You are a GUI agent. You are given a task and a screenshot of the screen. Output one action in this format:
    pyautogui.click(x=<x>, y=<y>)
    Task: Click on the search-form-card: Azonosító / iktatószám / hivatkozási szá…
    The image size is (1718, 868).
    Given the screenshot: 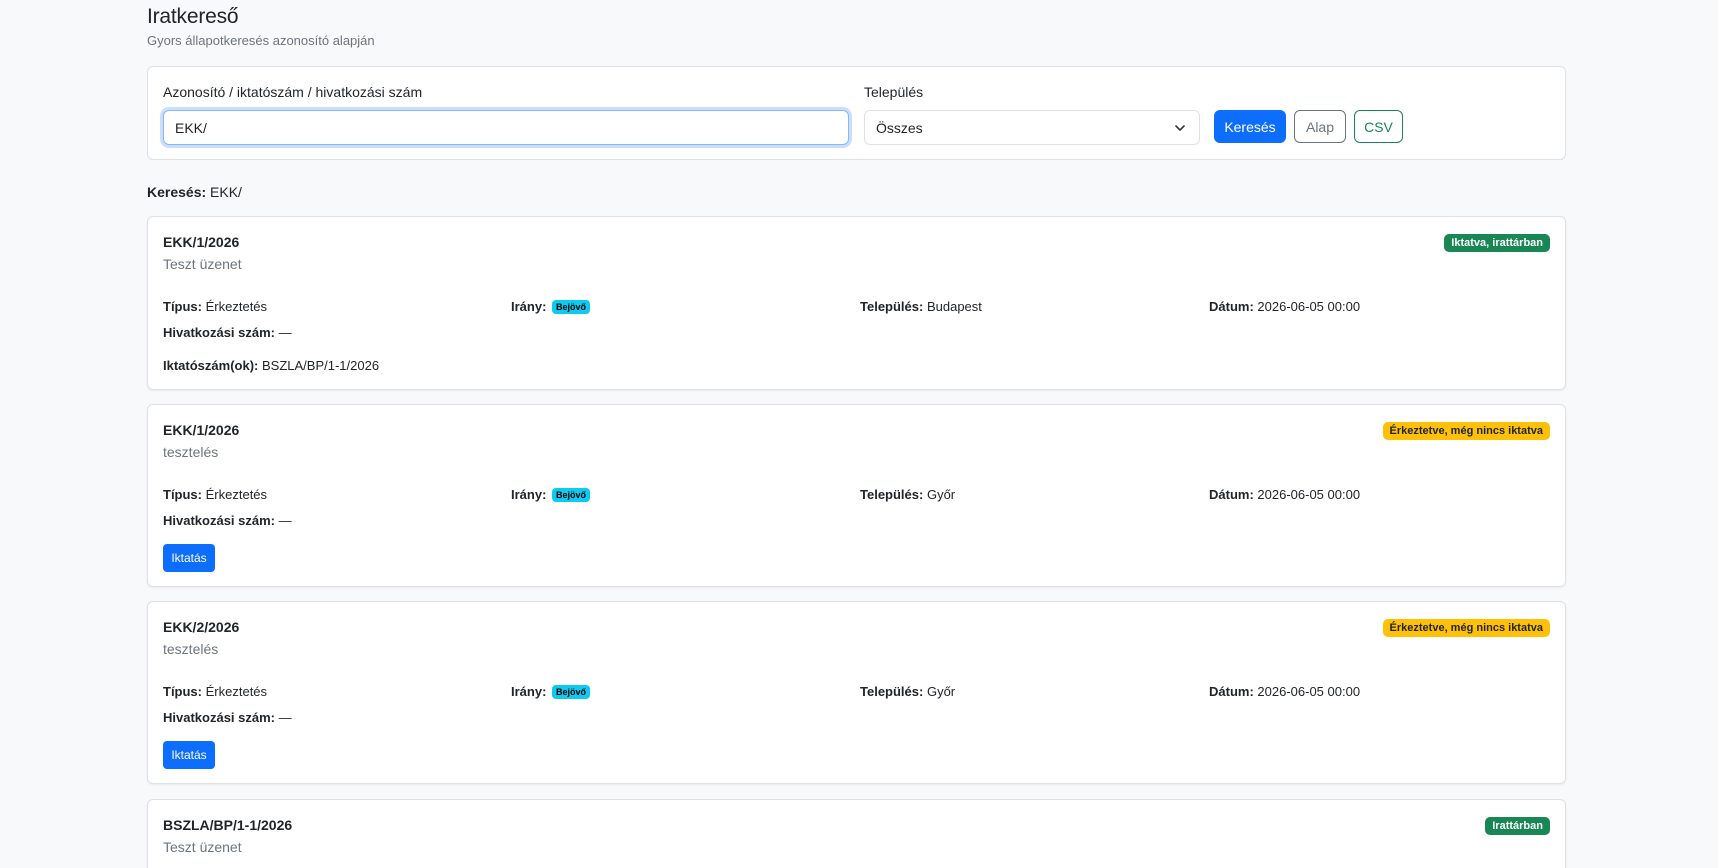 What is the action you would take?
    pyautogui.click(x=856, y=113)
    